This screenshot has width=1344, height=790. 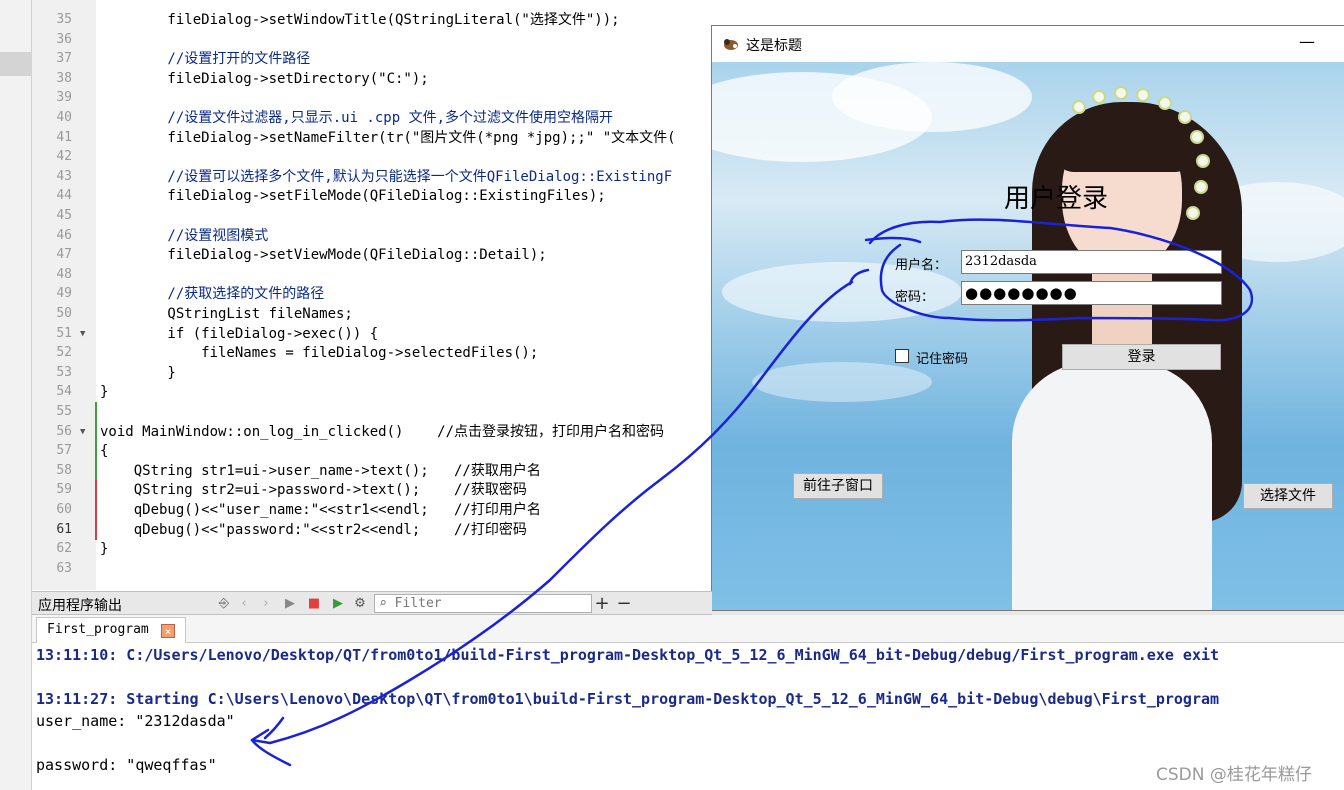 What do you see at coordinates (224, 604) in the screenshot?
I see `attach-icon: ⎆` at bounding box center [224, 604].